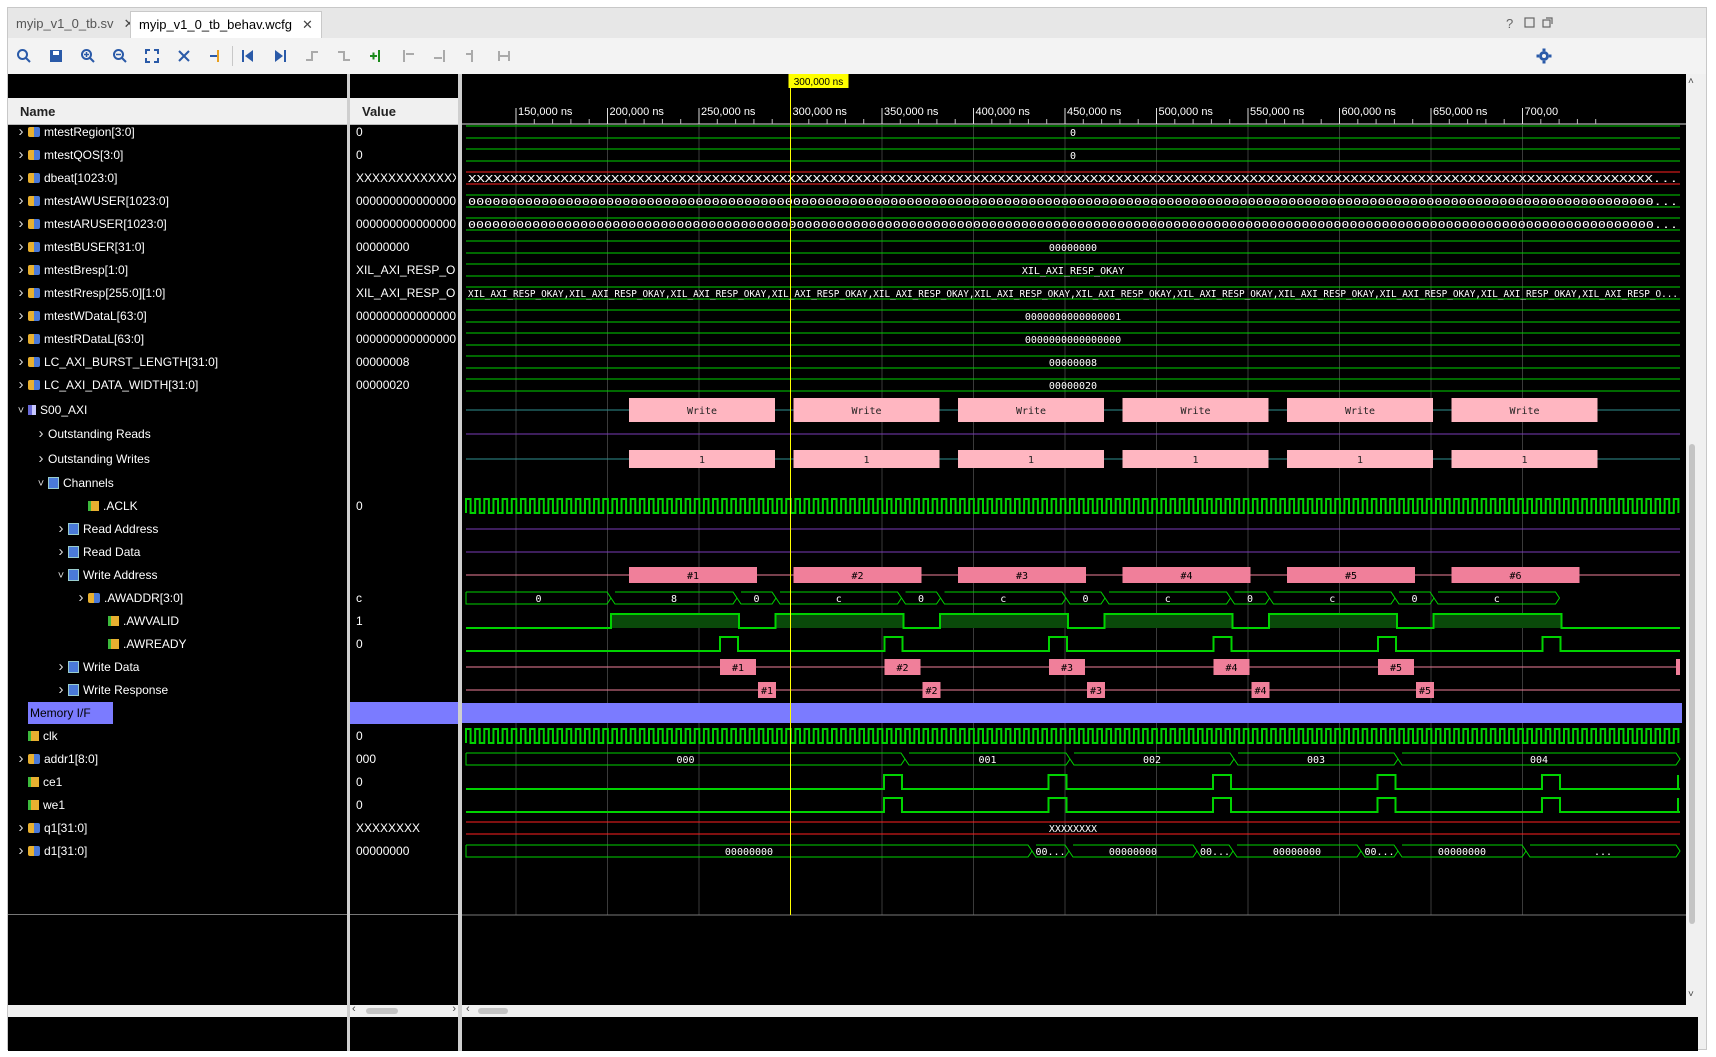 Image resolution: width=1716 pixels, height=1057 pixels. I want to click on swap-cursors-icon, so click(472, 56).